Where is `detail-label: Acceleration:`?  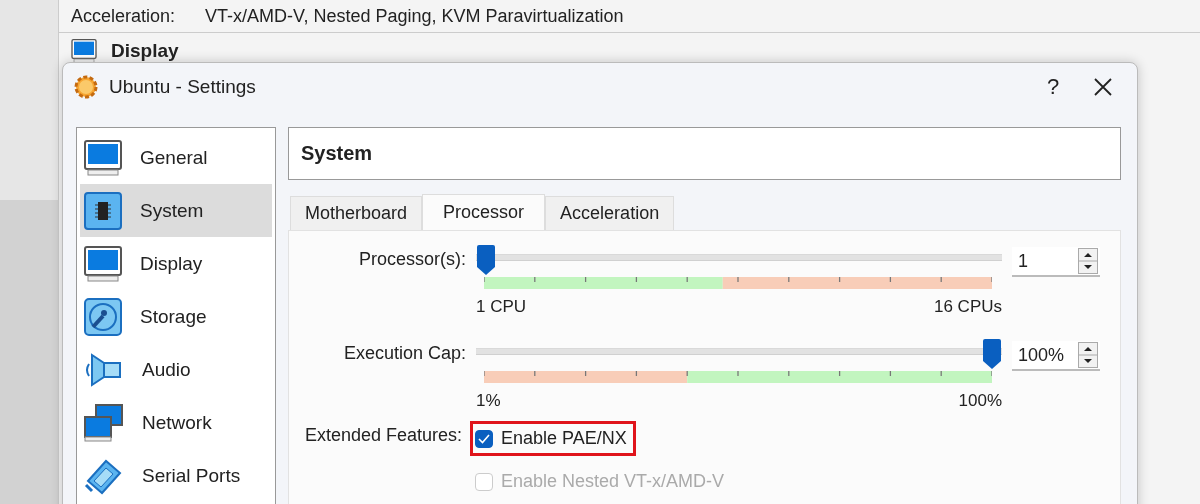 detail-label: Acceleration: is located at coordinates (123, 16).